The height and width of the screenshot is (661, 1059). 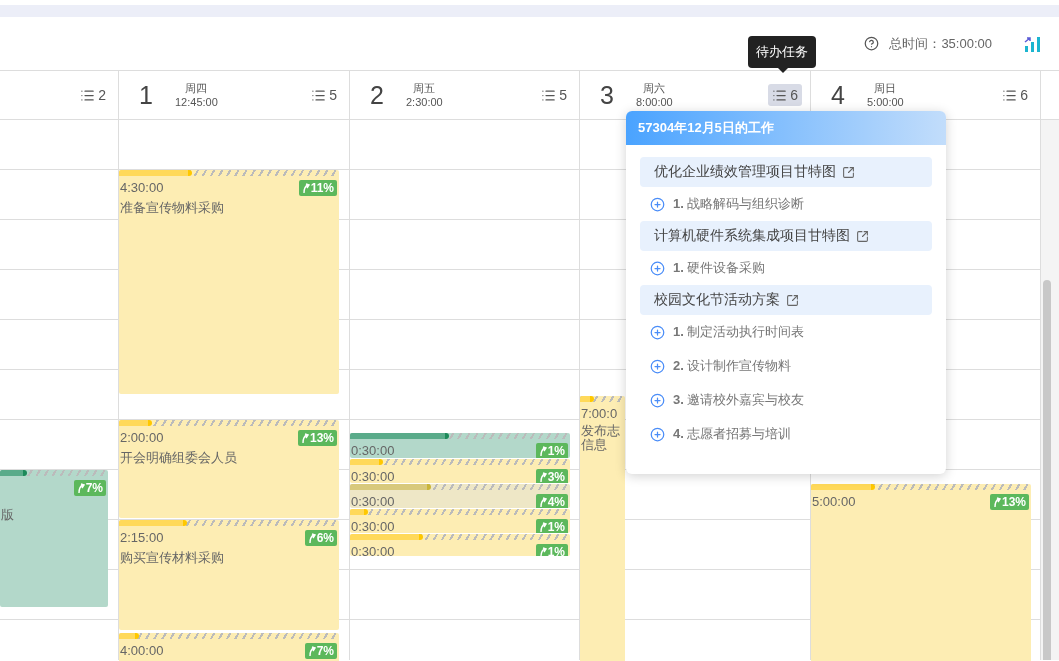 What do you see at coordinates (834, 501) in the screenshot?
I see `event-duration: 5:00:00` at bounding box center [834, 501].